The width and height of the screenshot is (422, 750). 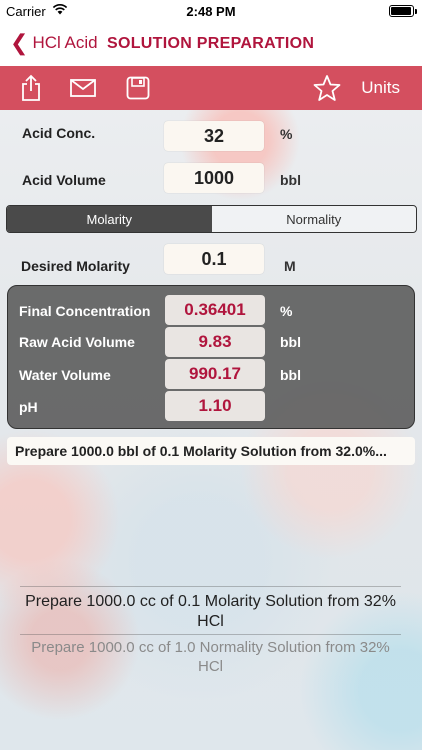 What do you see at coordinates (214, 136) in the screenshot?
I see `acid-conc-input: 32` at bounding box center [214, 136].